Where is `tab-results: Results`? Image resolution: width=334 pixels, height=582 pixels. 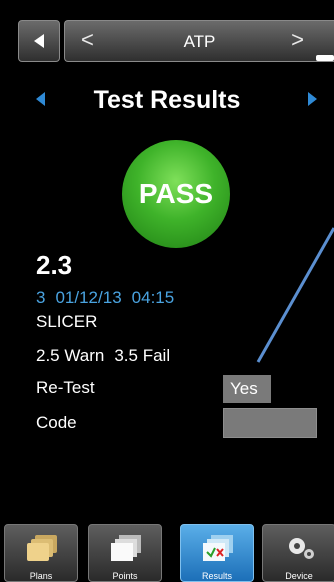 tab-results: Results is located at coordinates (217, 553).